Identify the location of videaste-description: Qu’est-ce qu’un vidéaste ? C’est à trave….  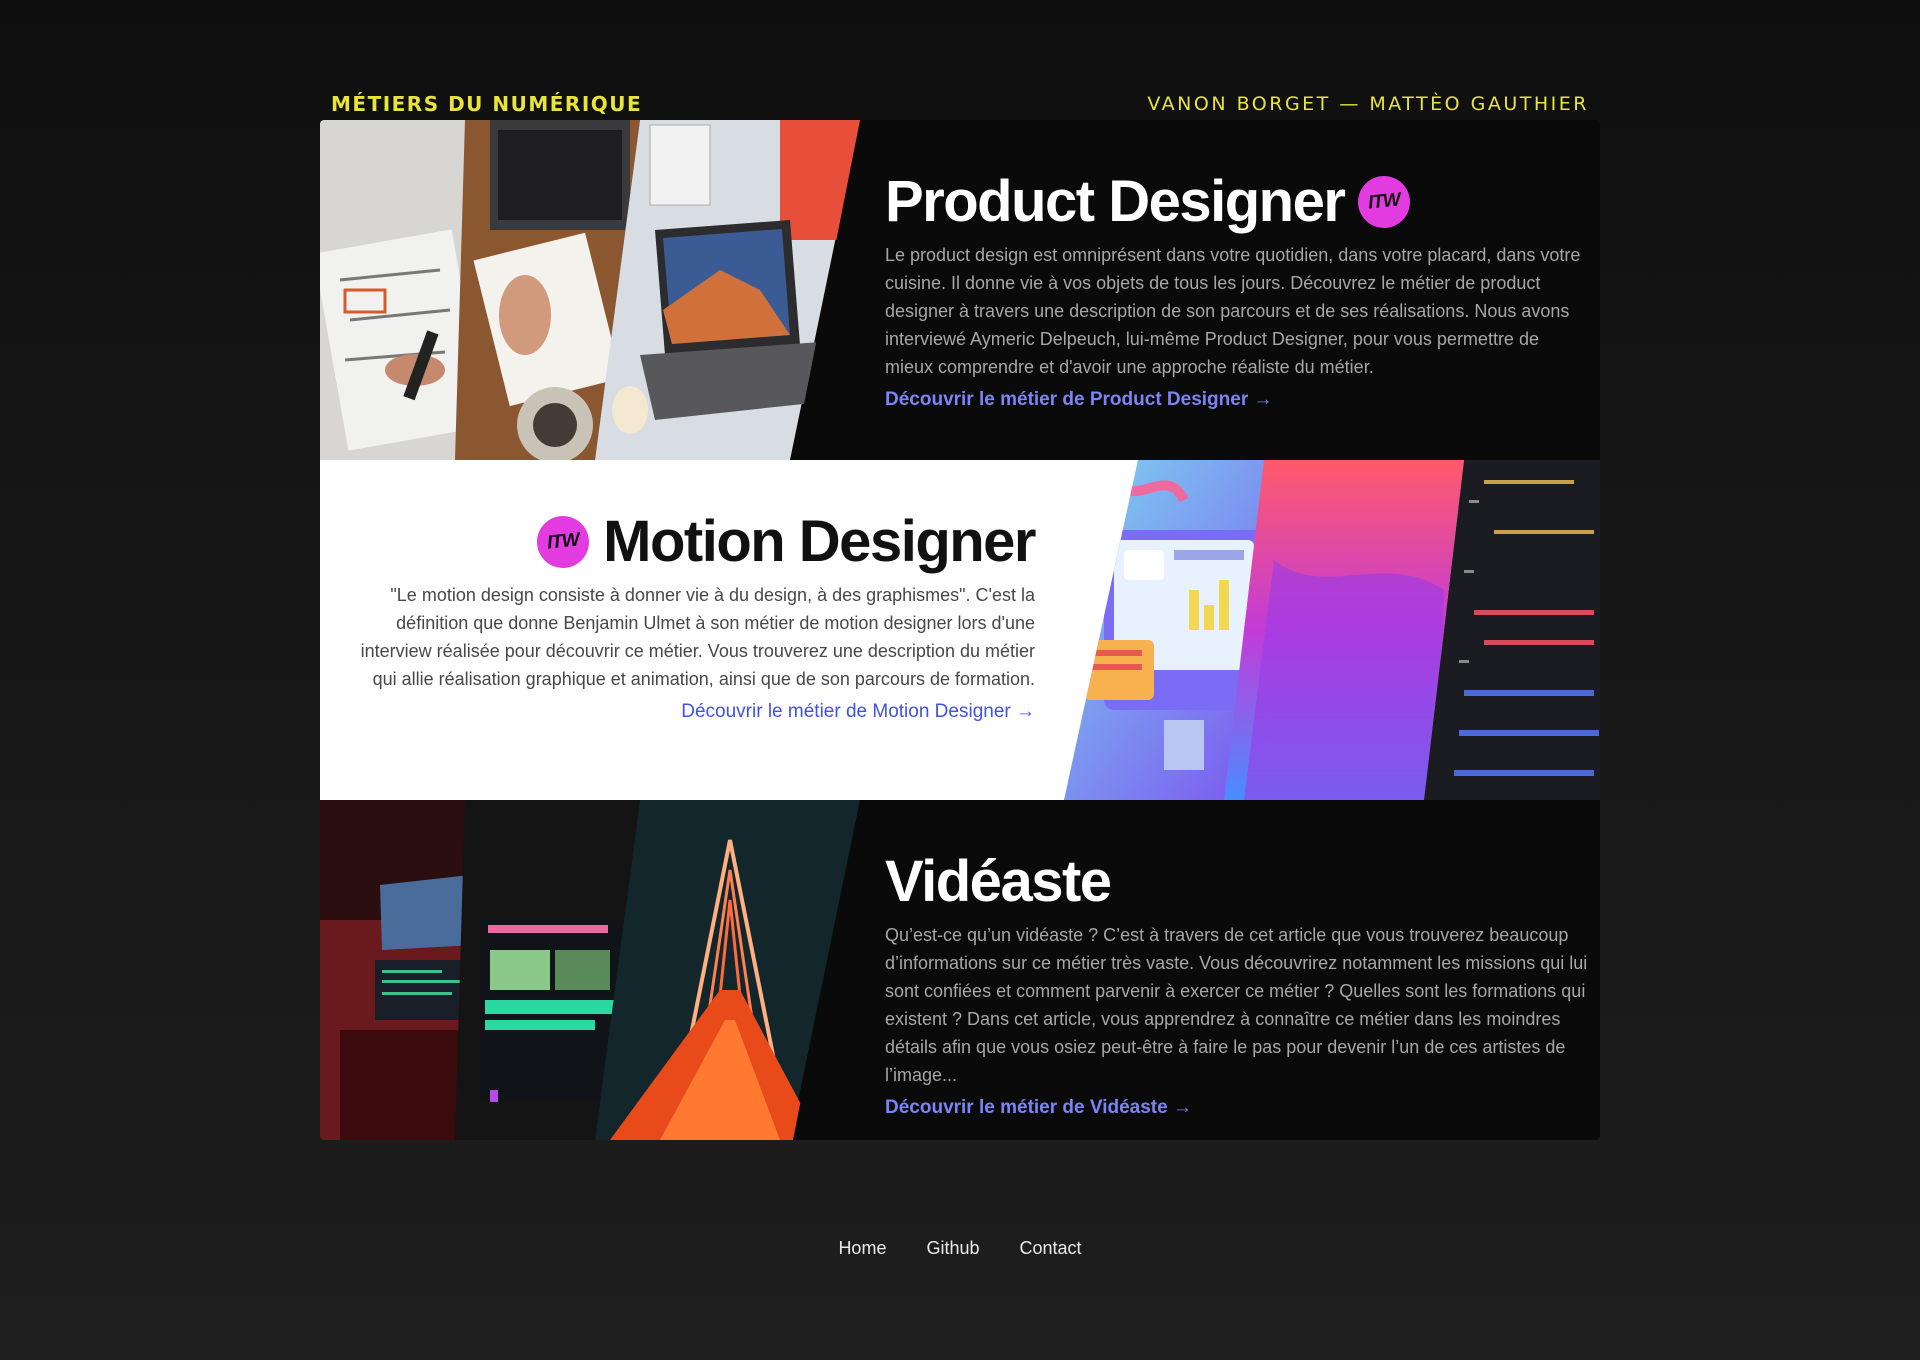
(1236, 1004).